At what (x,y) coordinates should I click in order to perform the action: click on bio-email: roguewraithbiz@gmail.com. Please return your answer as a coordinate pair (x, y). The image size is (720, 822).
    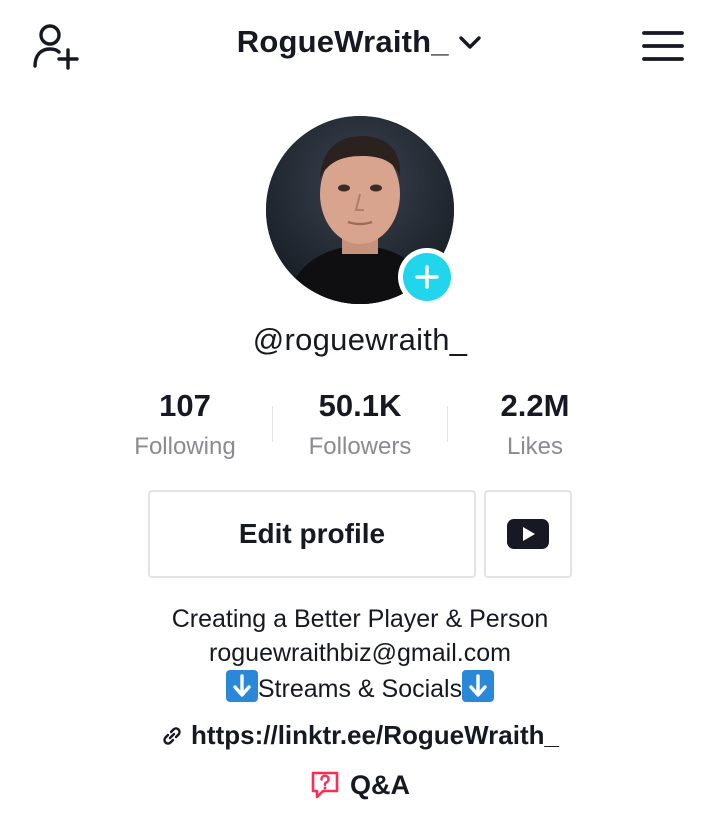
    Looking at the image, I should click on (360, 653).